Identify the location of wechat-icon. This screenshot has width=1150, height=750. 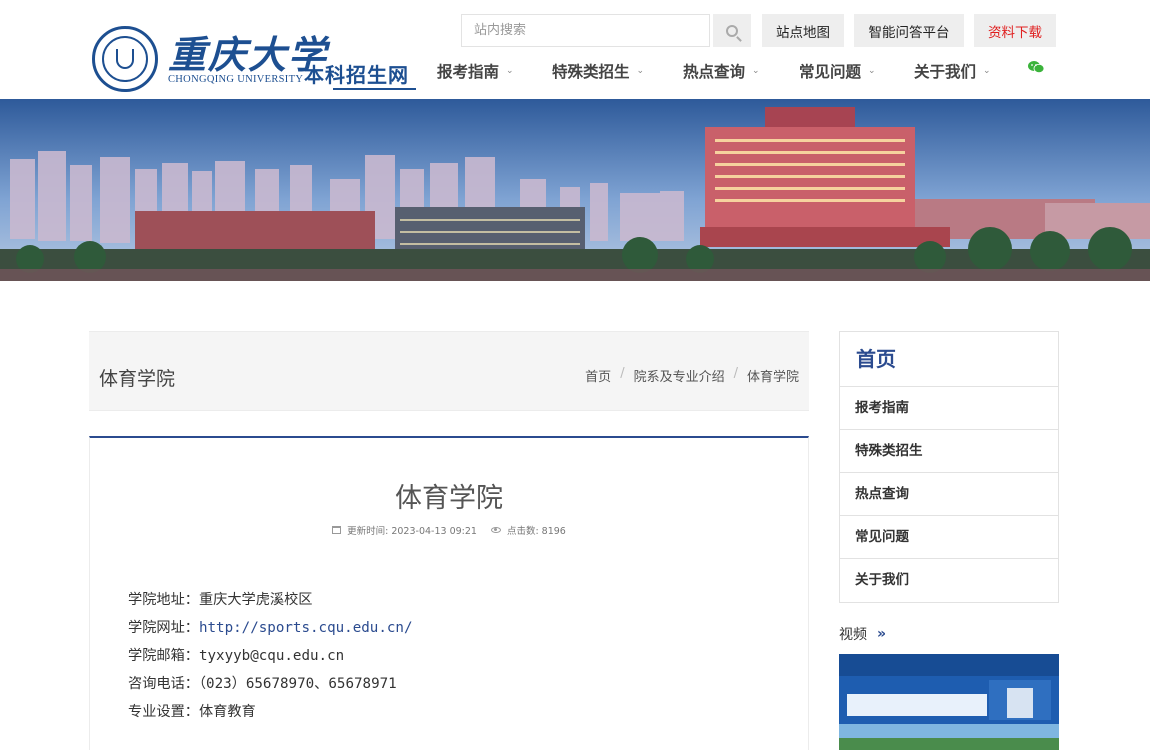
(1036, 67).